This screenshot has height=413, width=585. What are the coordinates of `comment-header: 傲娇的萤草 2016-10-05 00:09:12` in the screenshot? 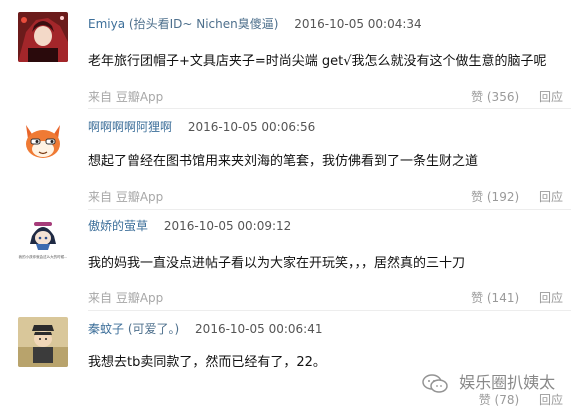 It's located at (189, 226).